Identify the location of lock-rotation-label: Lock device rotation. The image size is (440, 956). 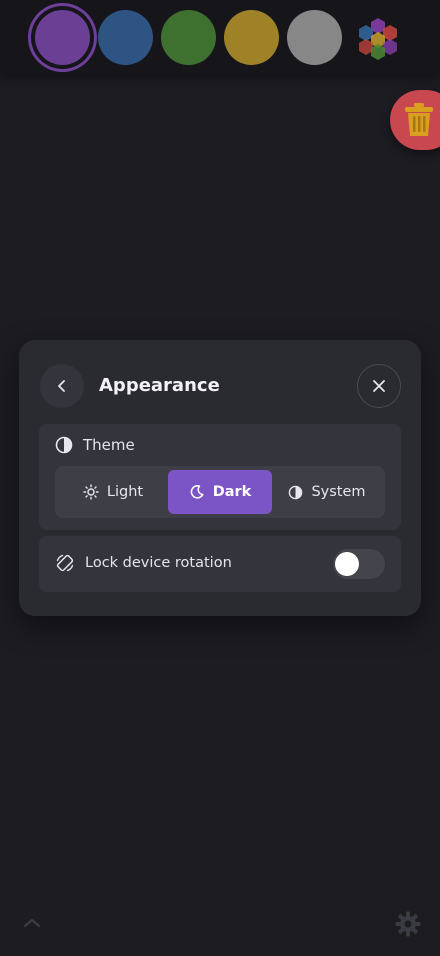
(158, 563).